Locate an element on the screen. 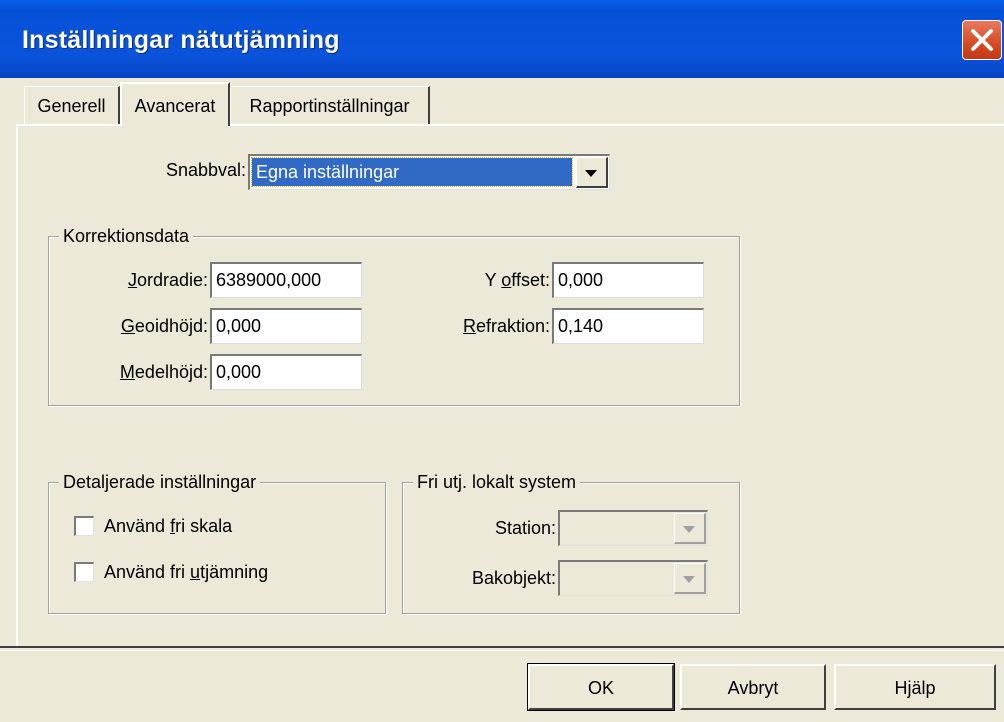  refraktion-field: 0,140 is located at coordinates (628, 326).